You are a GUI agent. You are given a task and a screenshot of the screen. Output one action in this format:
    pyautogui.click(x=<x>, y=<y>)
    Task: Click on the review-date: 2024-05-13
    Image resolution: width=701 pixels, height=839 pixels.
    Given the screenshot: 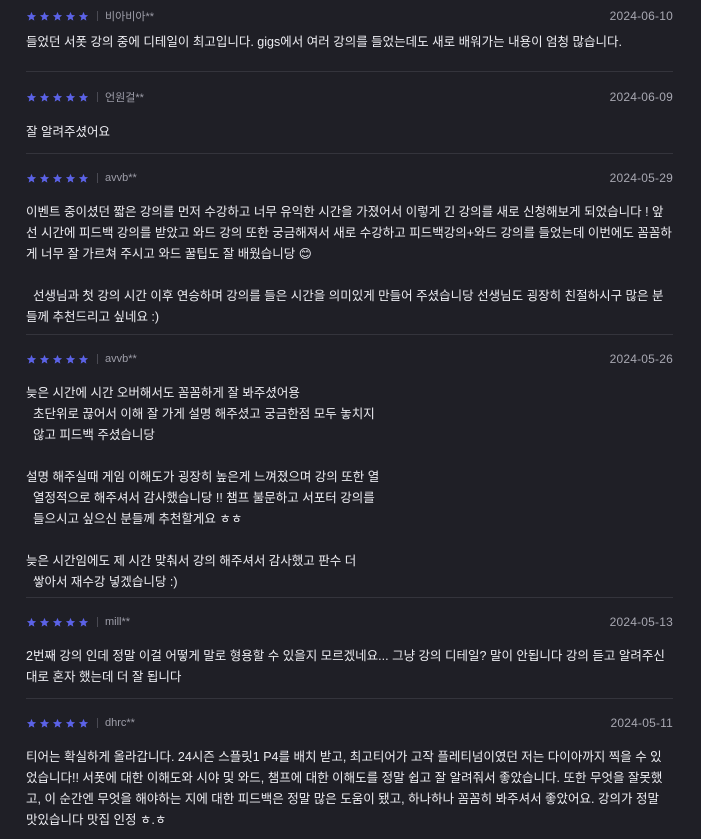 What is the action you would take?
    pyautogui.click(x=641, y=622)
    